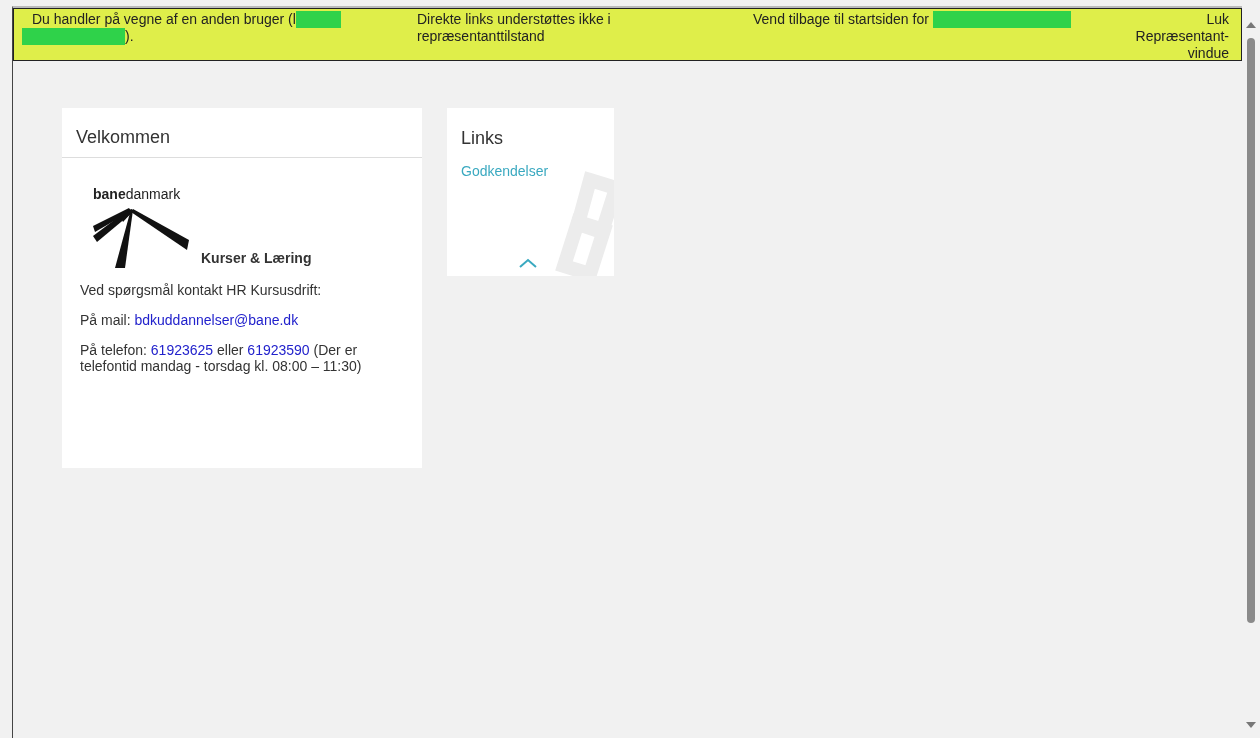 The width and height of the screenshot is (1260, 738). I want to click on scroll-down-icon, so click(1251, 725).